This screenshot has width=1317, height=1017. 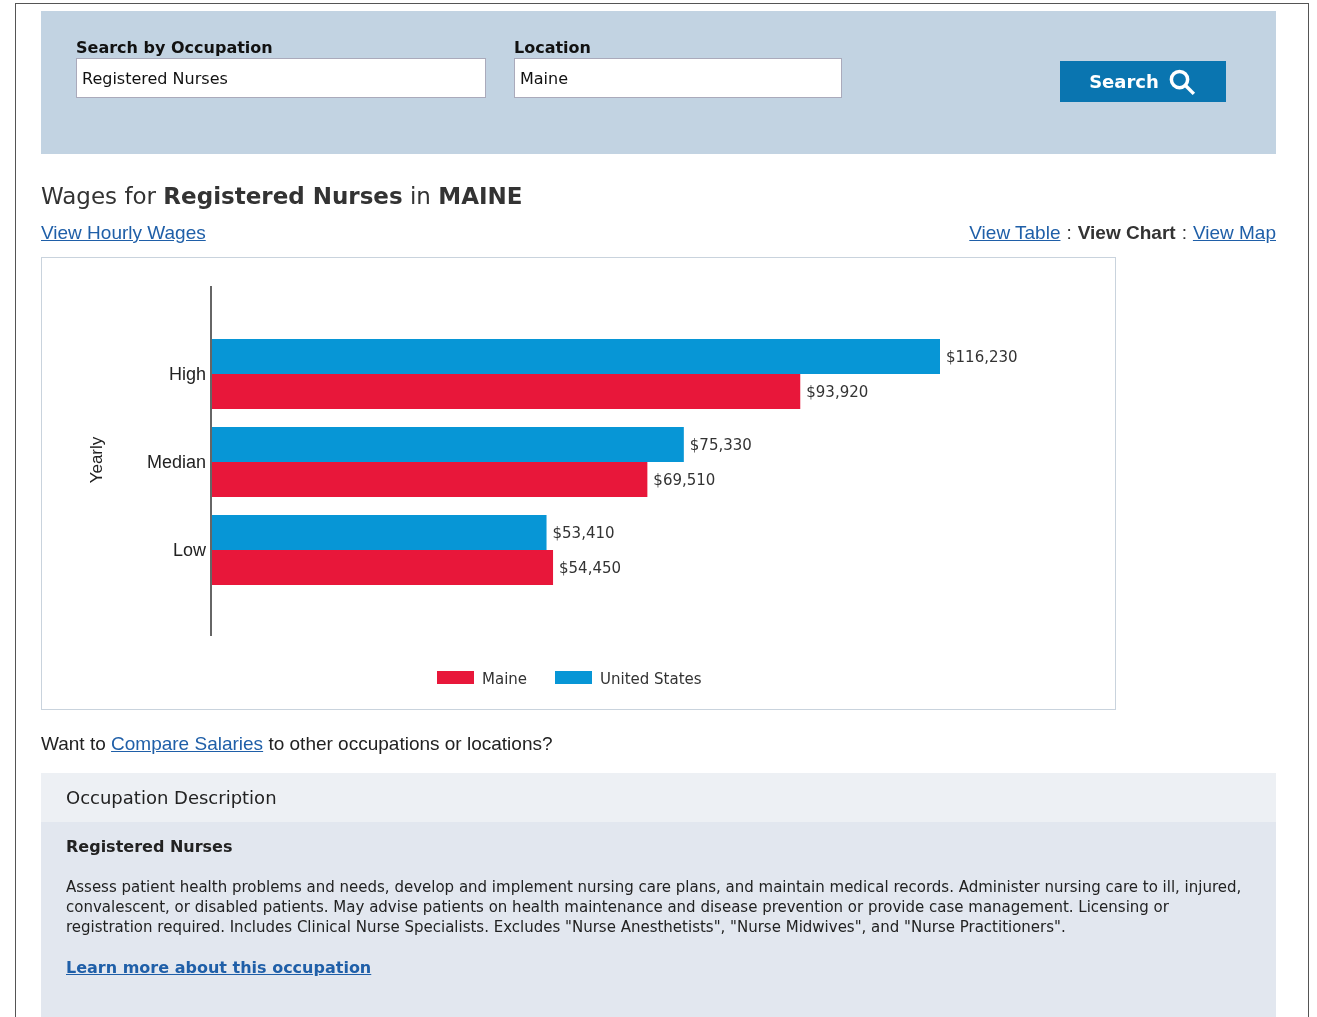 What do you see at coordinates (982, 357) in the screenshot?
I see `value-label: $116,230` at bounding box center [982, 357].